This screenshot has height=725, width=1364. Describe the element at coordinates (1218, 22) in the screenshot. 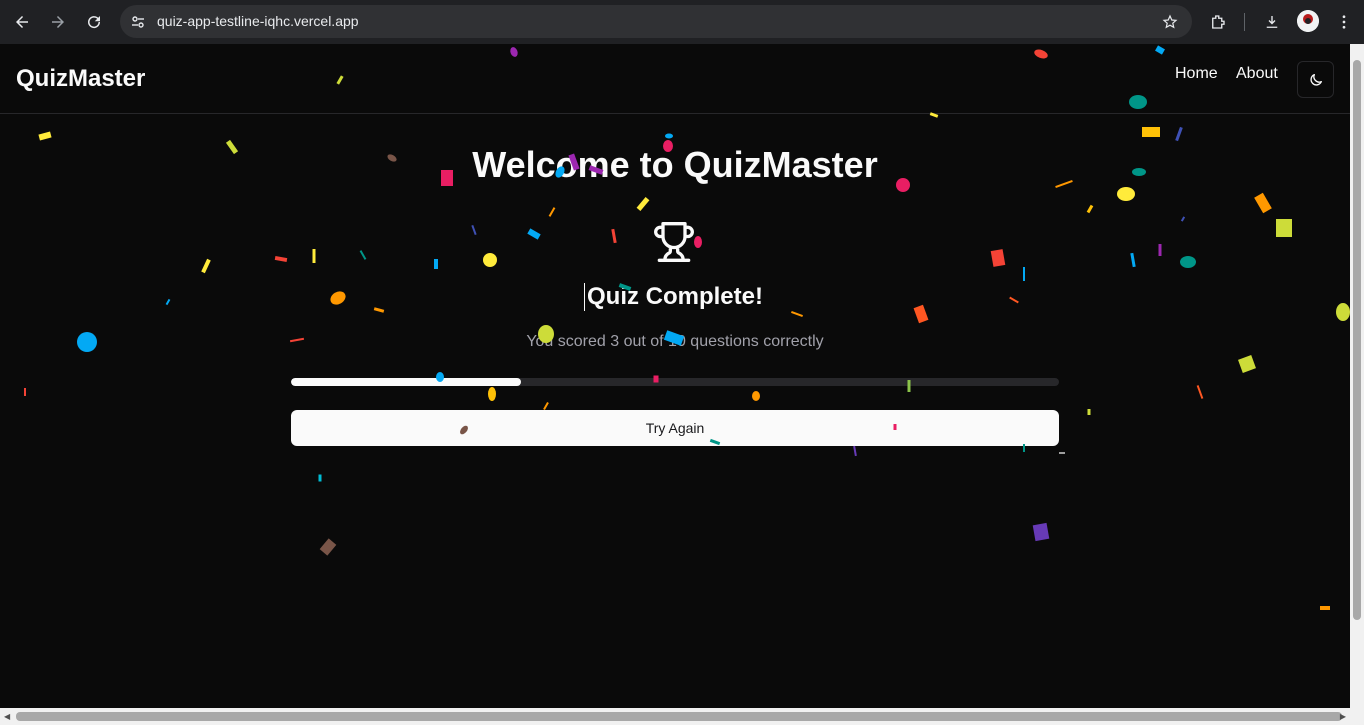

I see `extensions-icon` at that location.